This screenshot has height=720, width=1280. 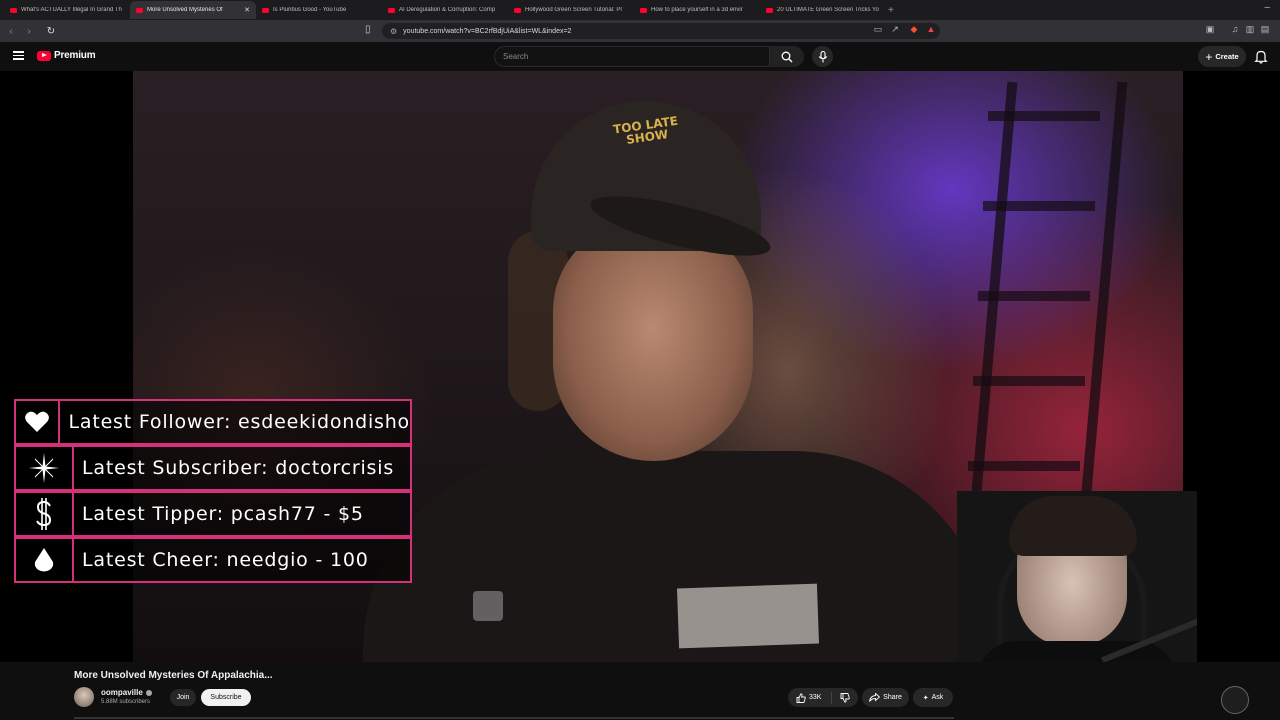 I want to click on plus-icon: +, so click(x=1209, y=56).